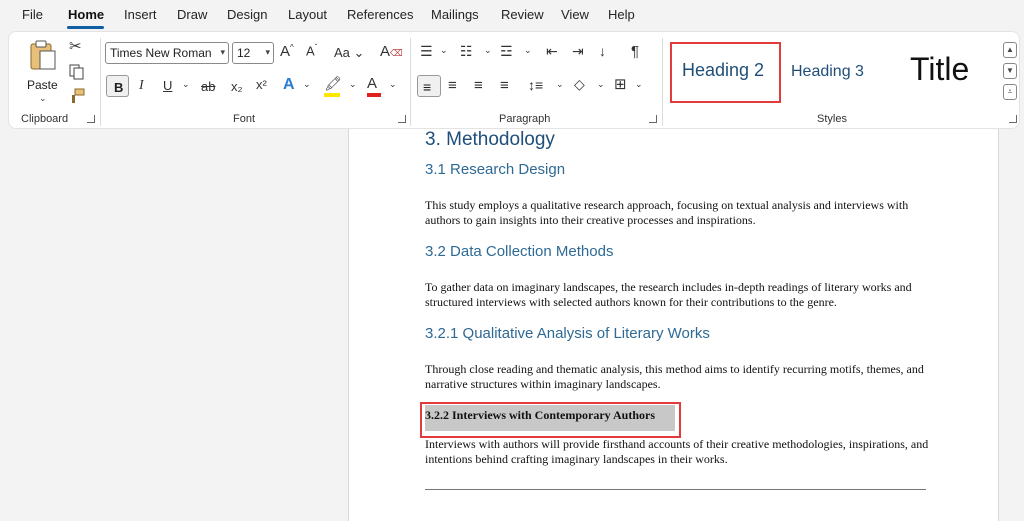 This screenshot has height=521, width=1024. I want to click on highlight-color-icon: 🖍, so click(333, 86).